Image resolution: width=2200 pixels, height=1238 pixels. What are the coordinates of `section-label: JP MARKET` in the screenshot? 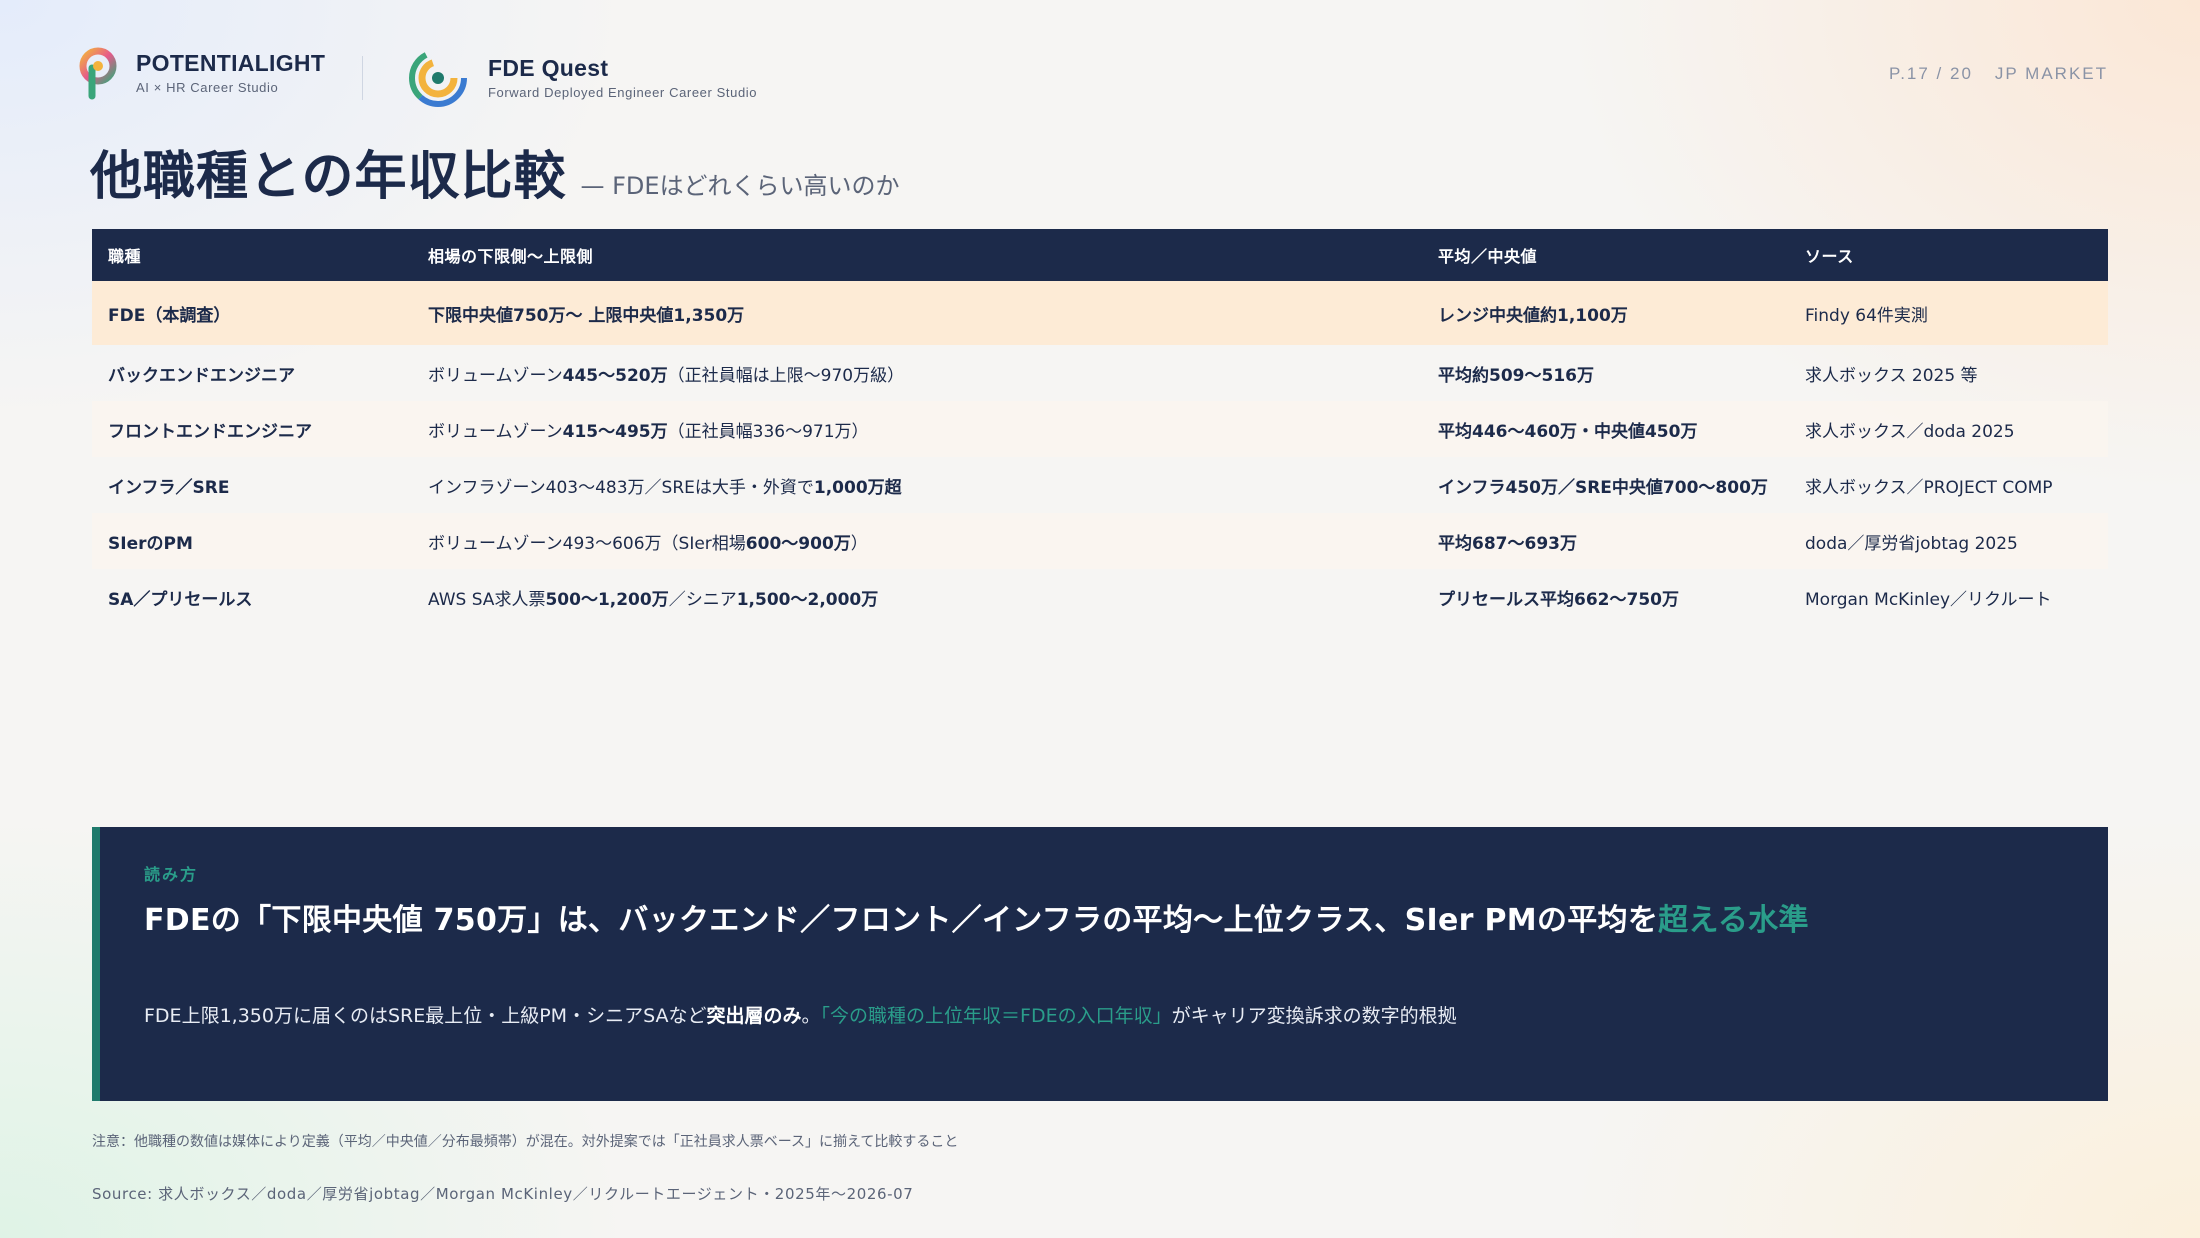 It's located at (2051, 73).